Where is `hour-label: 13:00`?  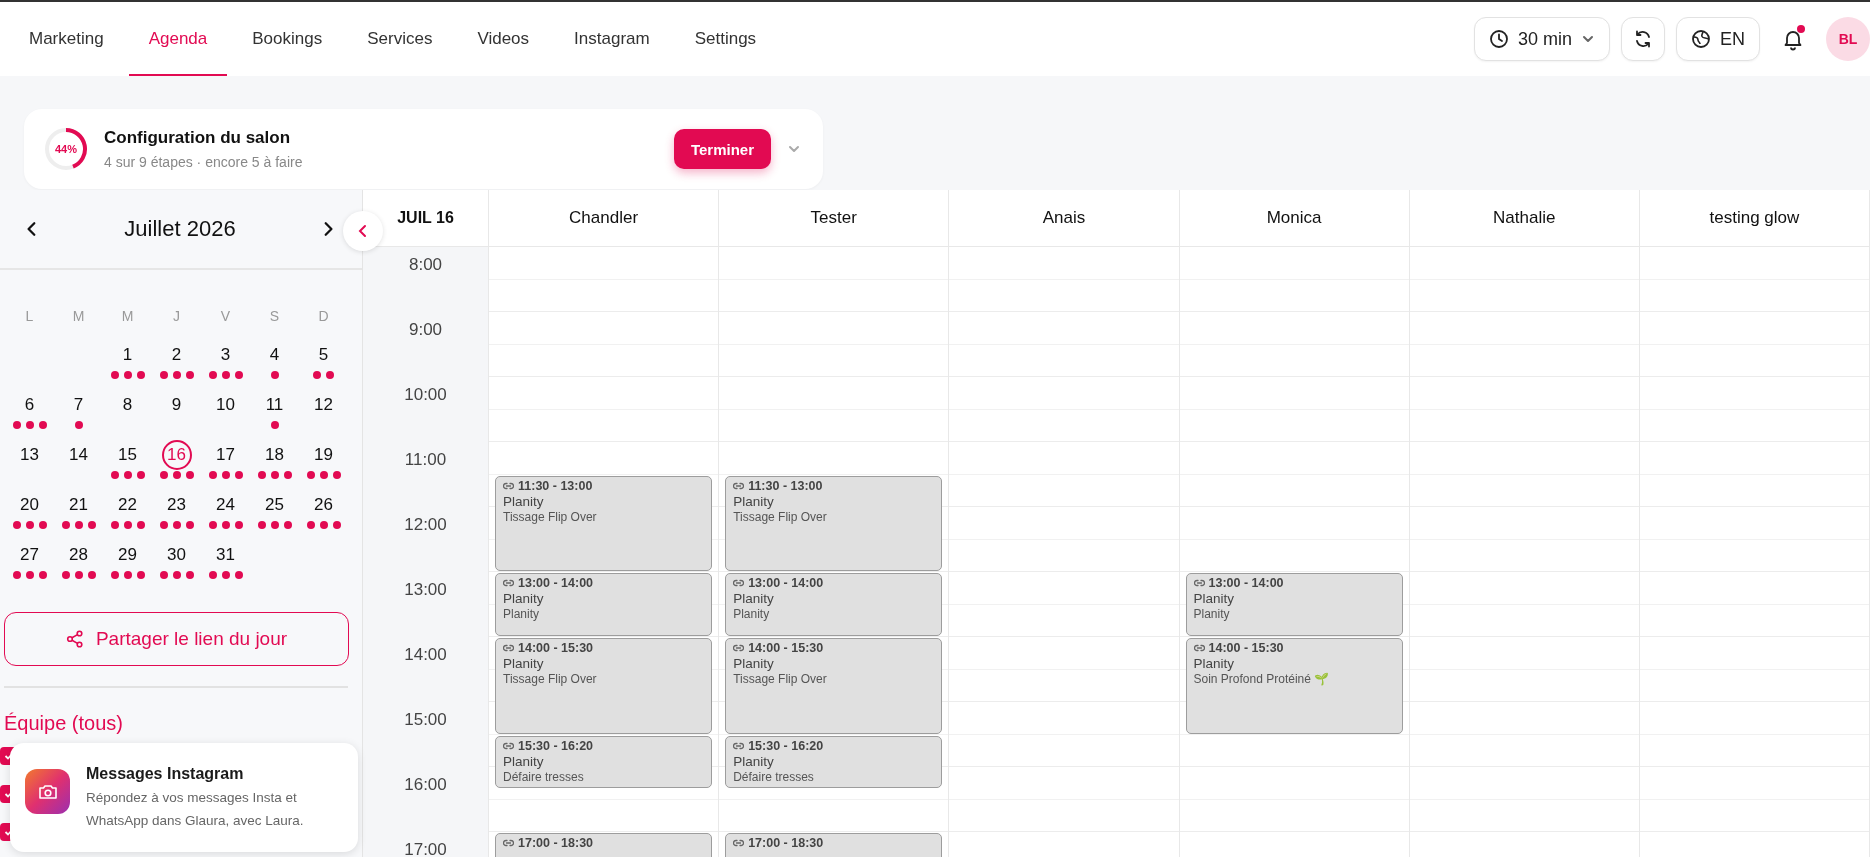
hour-label: 13:00 is located at coordinates (425, 589).